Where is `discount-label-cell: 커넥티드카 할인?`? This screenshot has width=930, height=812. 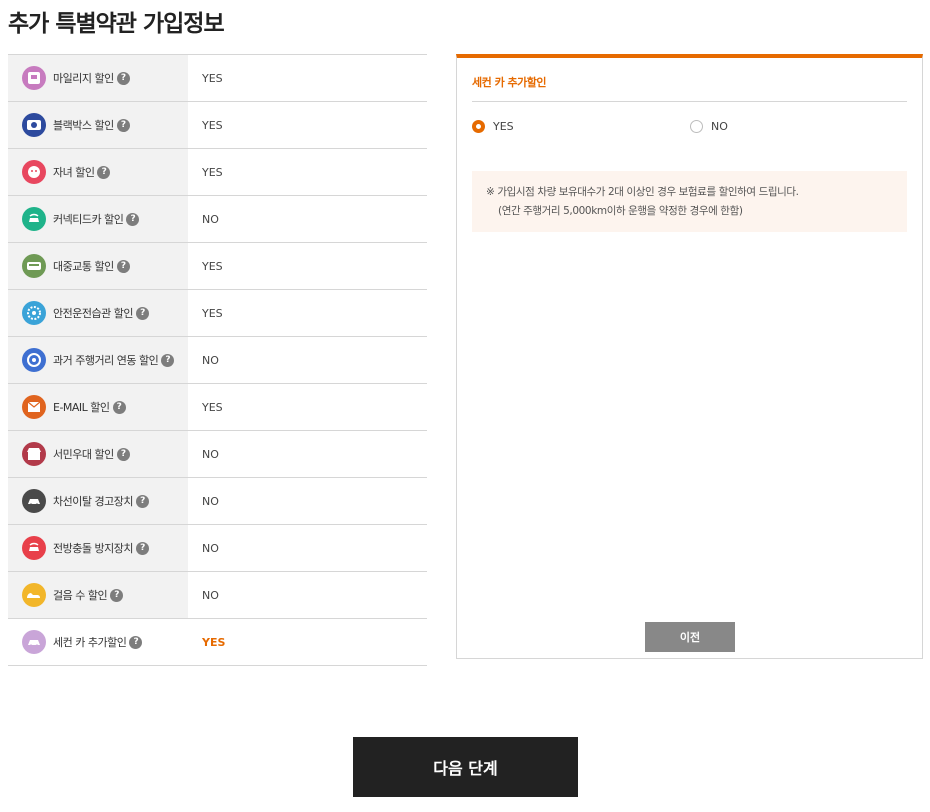
discount-label-cell: 커넥티드카 할인? is located at coordinates (98, 219).